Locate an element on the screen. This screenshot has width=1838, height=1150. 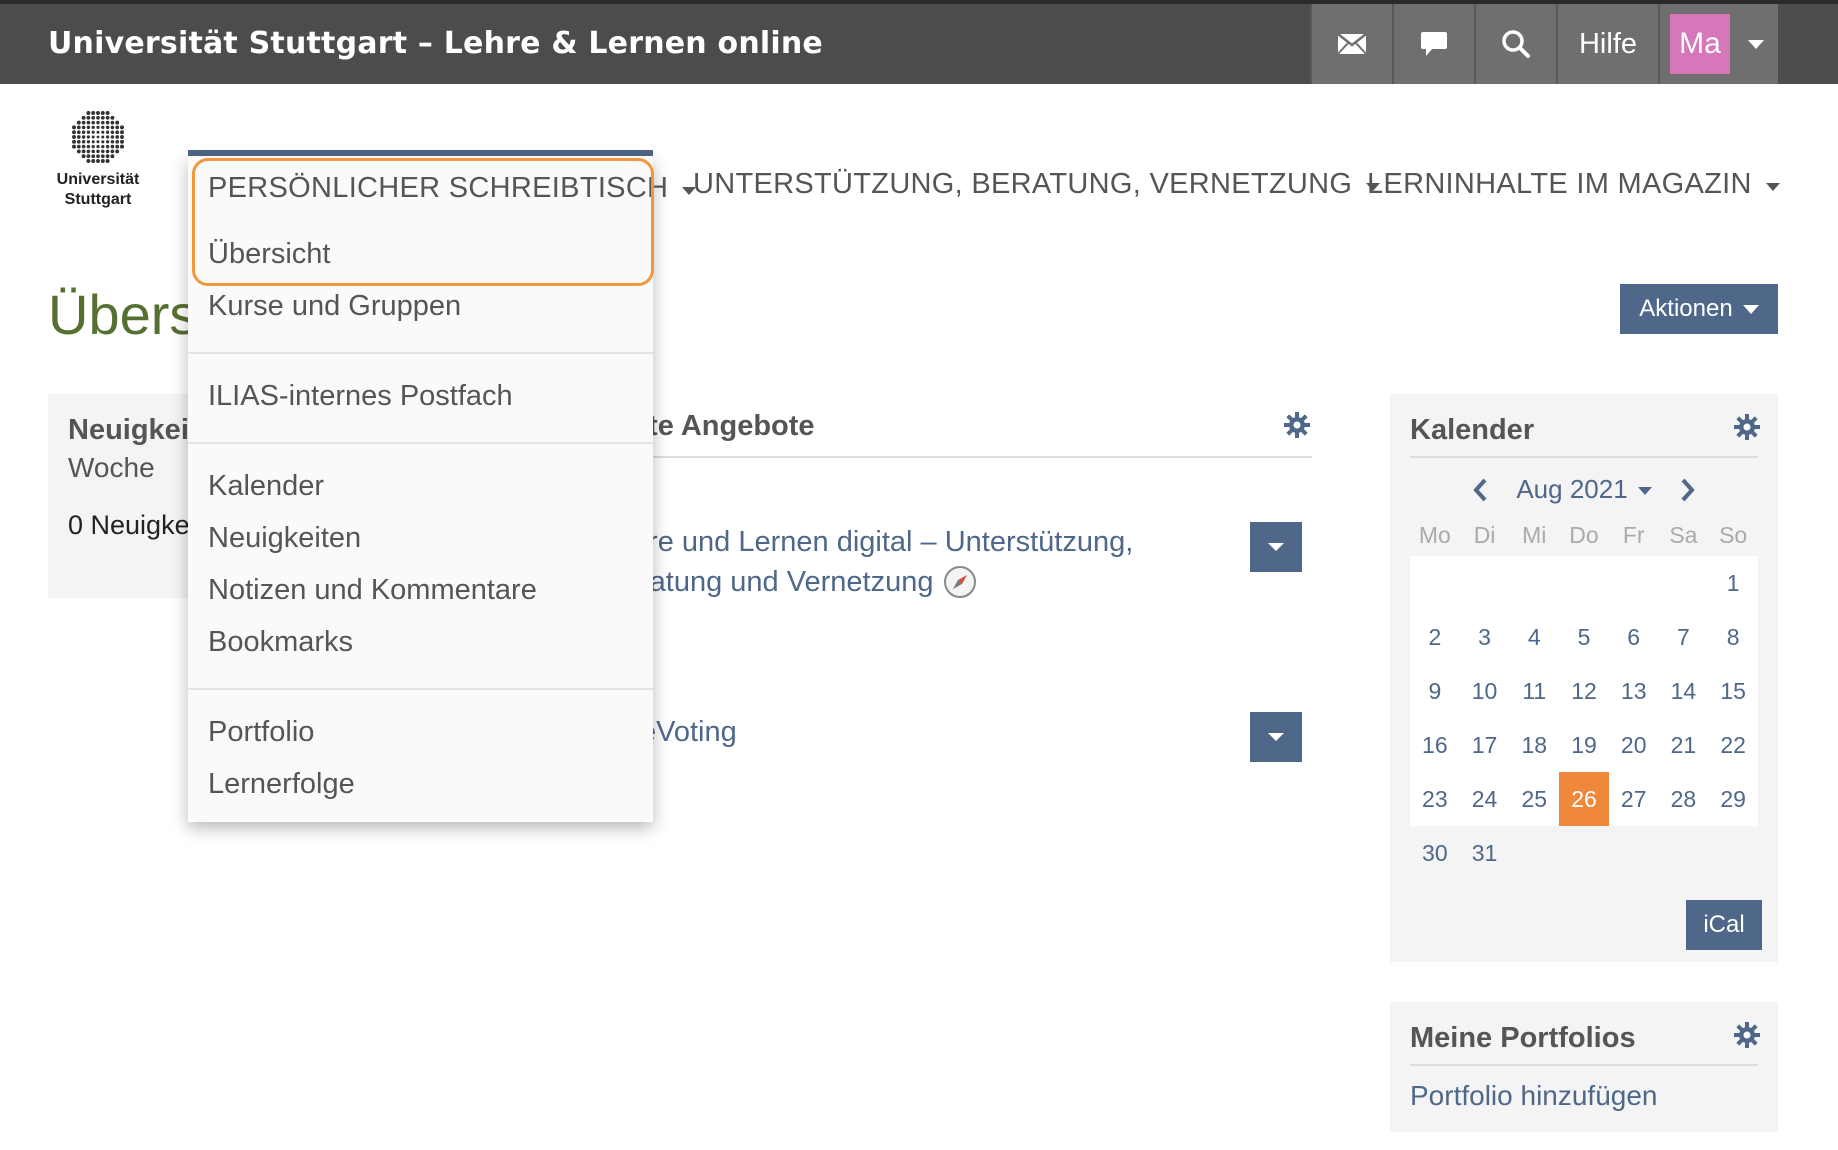
calendar-day: 12 is located at coordinates (1584, 691).